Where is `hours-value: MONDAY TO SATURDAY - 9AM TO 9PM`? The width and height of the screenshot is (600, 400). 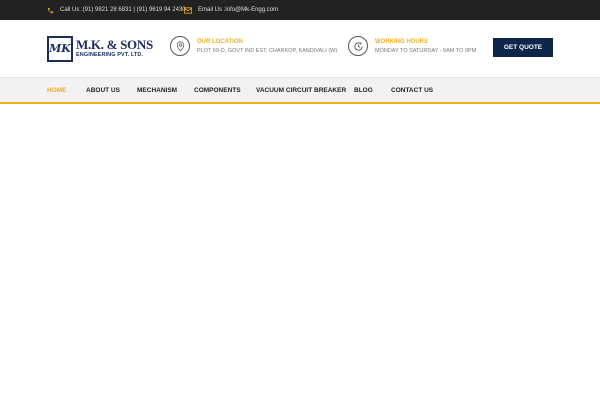 hours-value: MONDAY TO SATURDAY - 9AM TO 9PM is located at coordinates (426, 50).